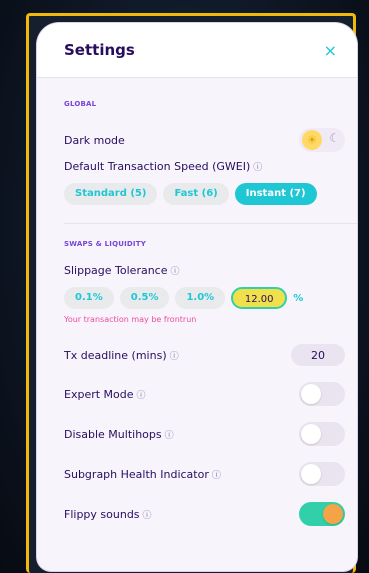 The image size is (369, 573). What do you see at coordinates (94, 140) in the screenshot?
I see `dark-mode-label: Dark mode` at bounding box center [94, 140].